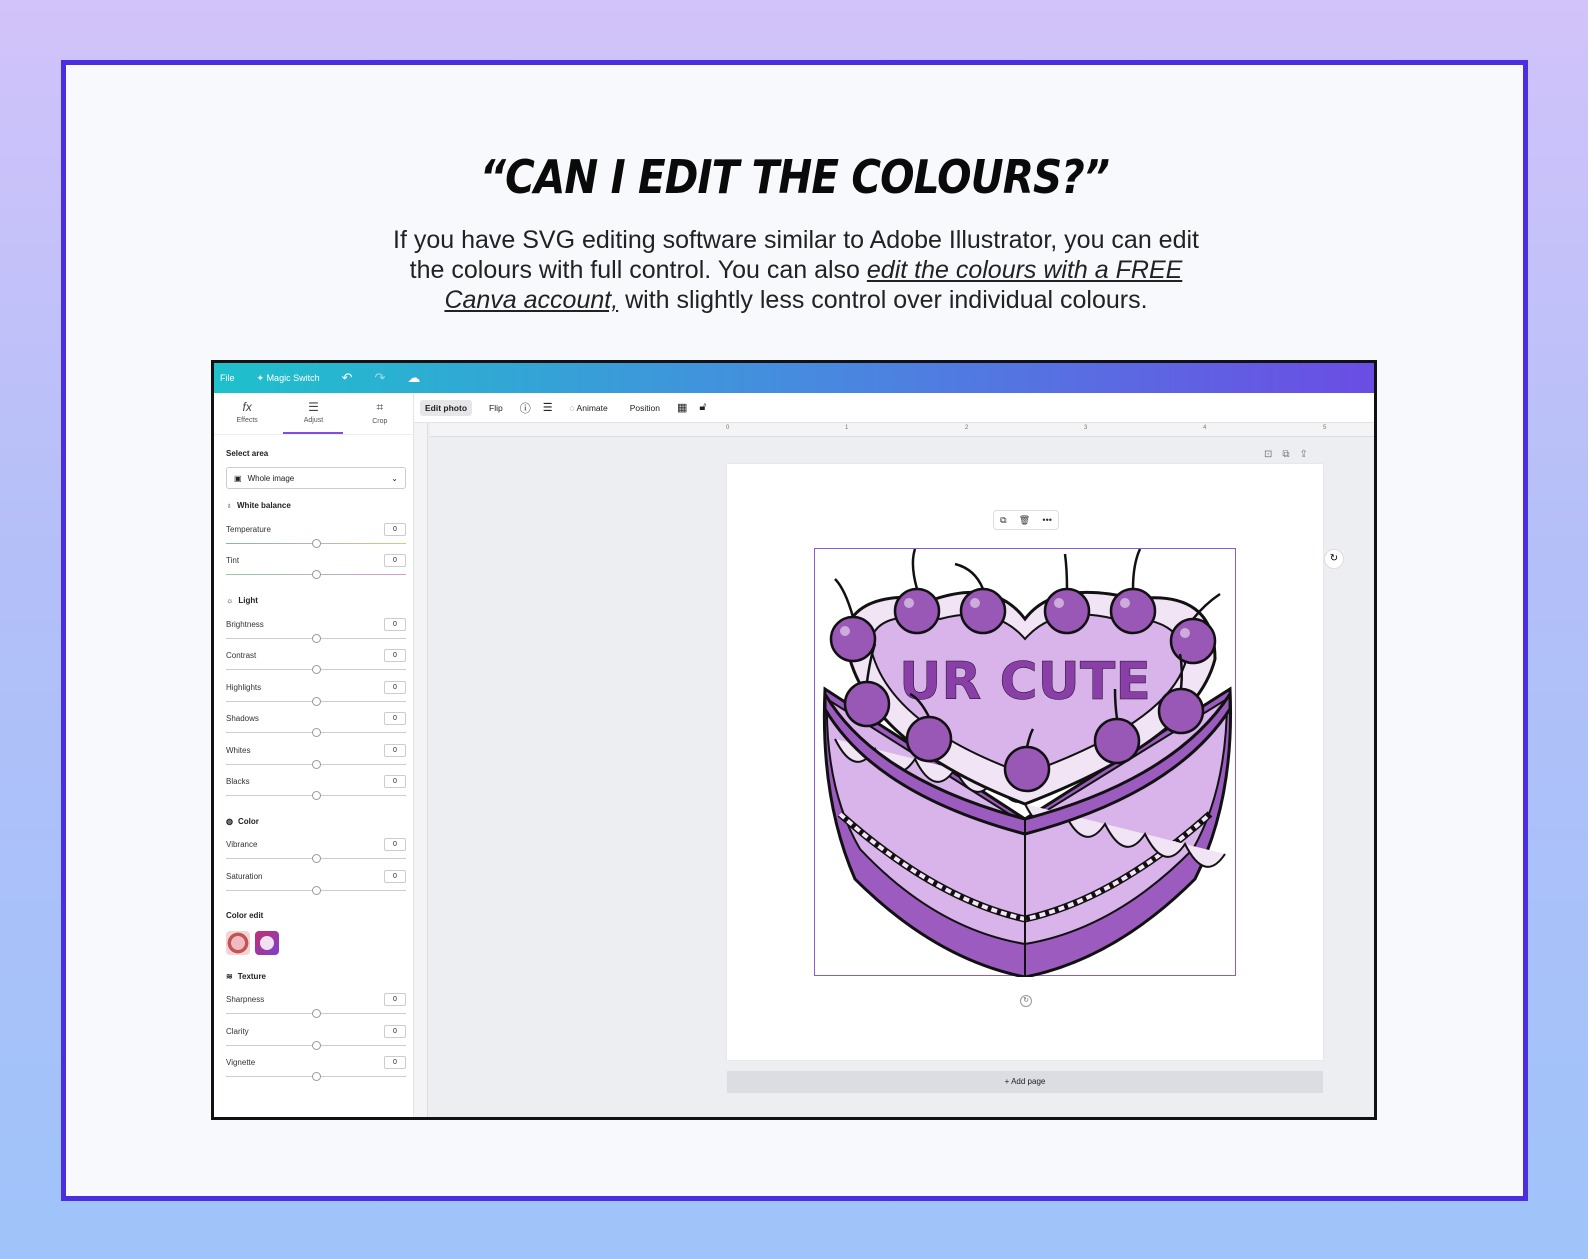 The width and height of the screenshot is (1588, 1259). What do you see at coordinates (229, 976) in the screenshot?
I see `waves-icon: ≋` at bounding box center [229, 976].